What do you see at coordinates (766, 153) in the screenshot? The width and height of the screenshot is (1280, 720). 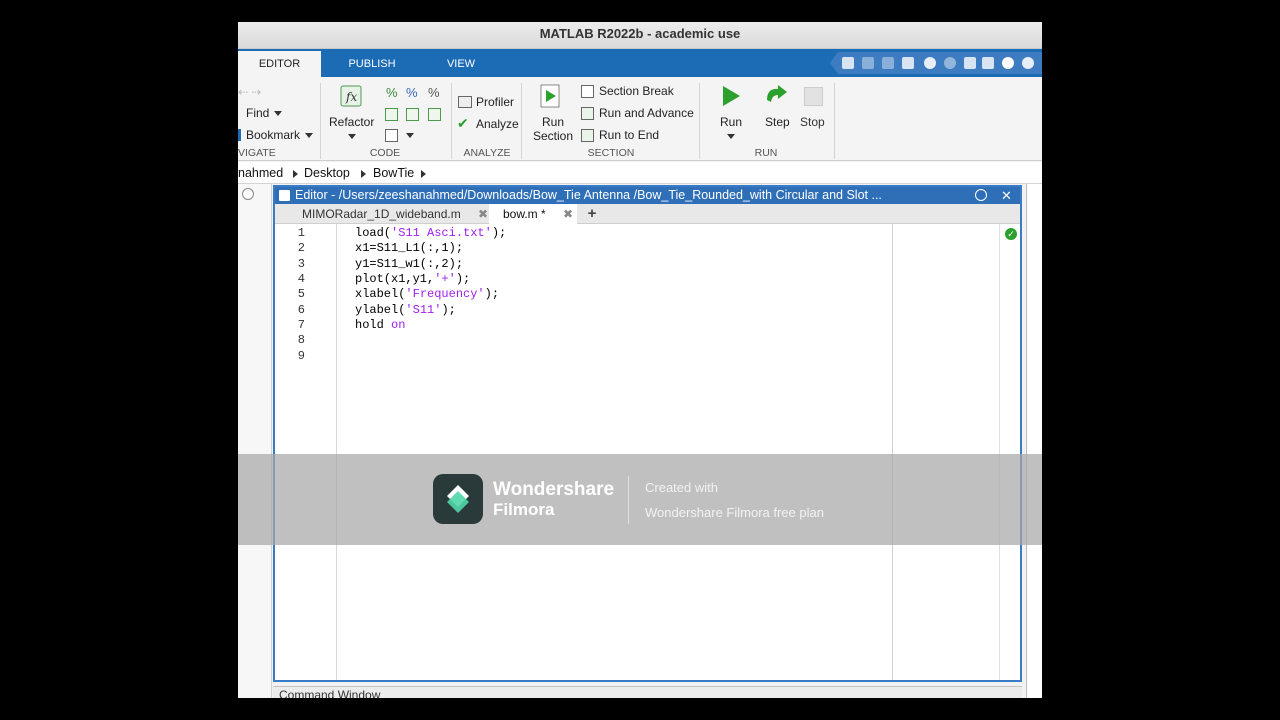 I see `run-section-group-label: RUN` at bounding box center [766, 153].